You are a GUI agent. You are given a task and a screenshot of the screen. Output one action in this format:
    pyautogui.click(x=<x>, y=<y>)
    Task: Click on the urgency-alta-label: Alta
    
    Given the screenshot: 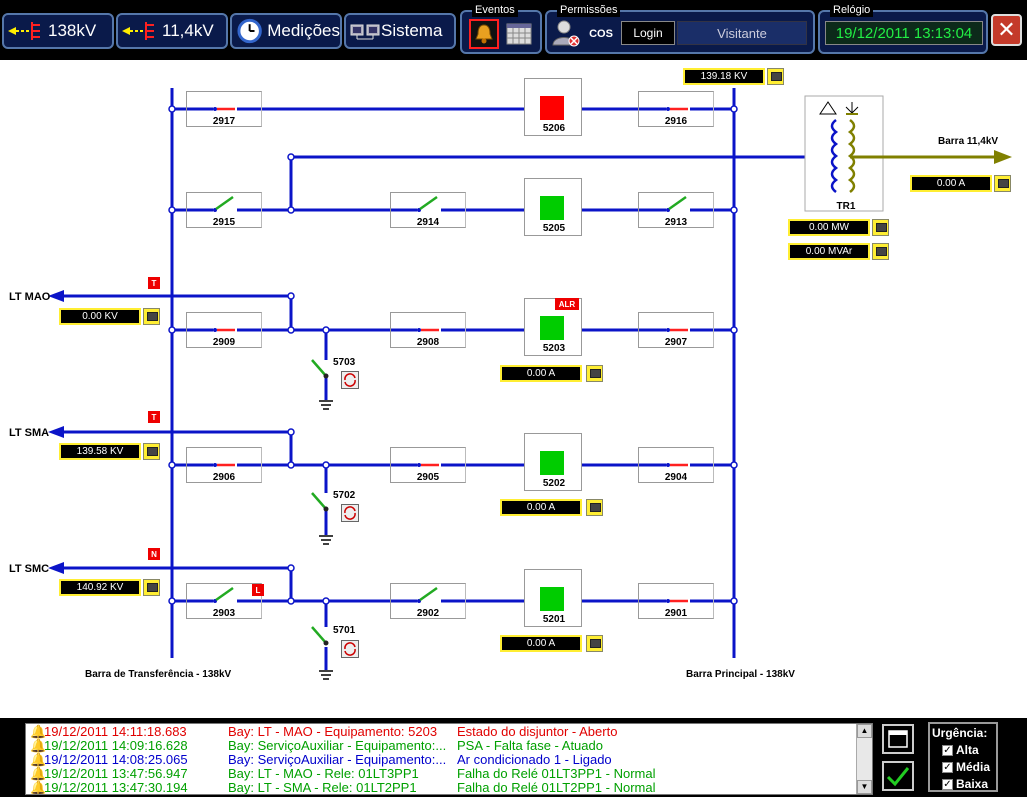 What is the action you would take?
    pyautogui.click(x=967, y=750)
    